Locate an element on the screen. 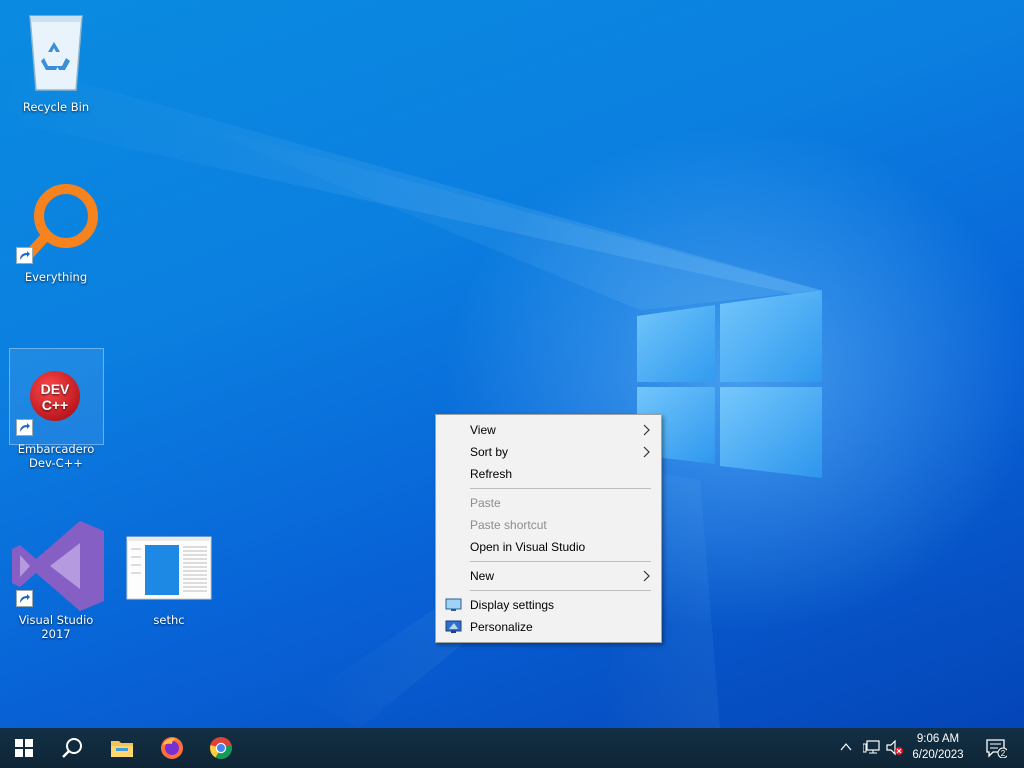 Image resolution: width=1024 pixels, height=768 pixels. windows-logo-icon is located at coordinates (24, 748).